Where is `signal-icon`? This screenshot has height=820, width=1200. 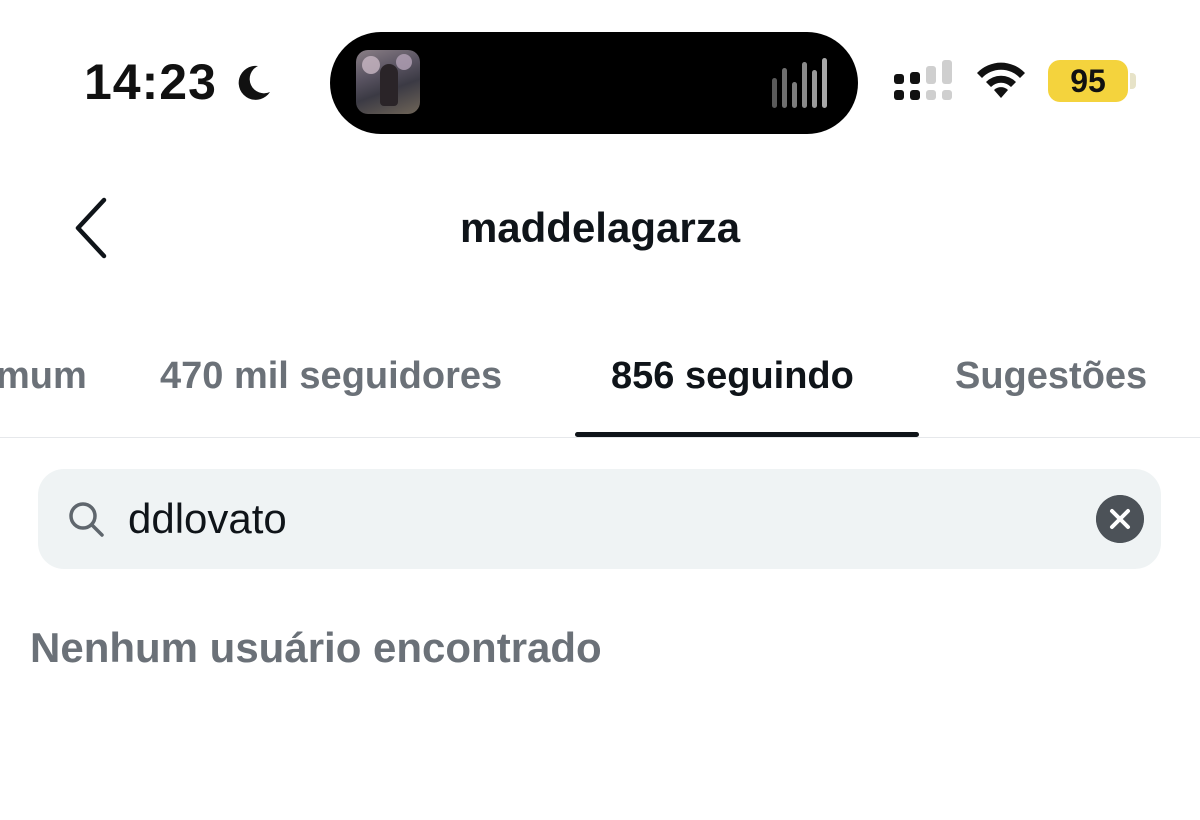 signal-icon is located at coordinates (923, 80).